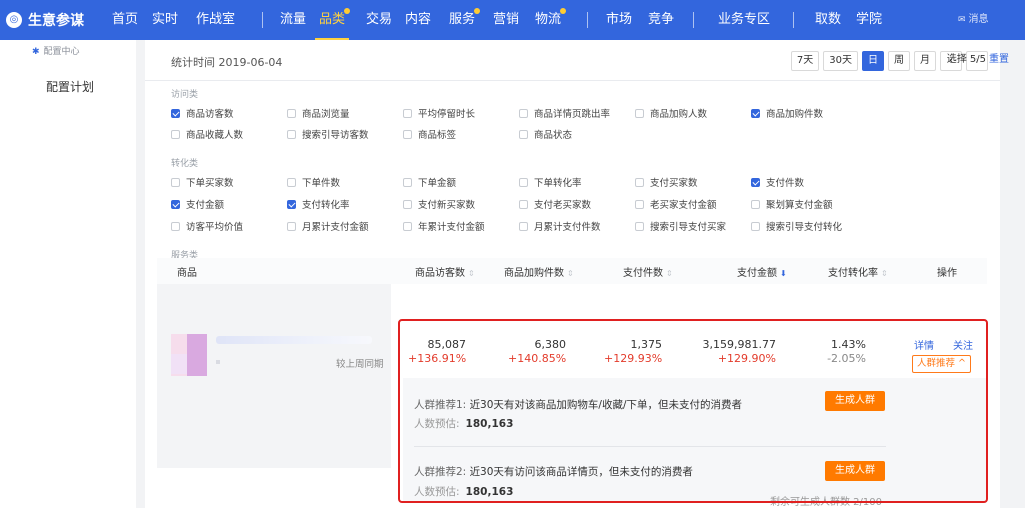 Image resolution: width=1025 pixels, height=508 pixels. I want to click on recommend-1: 人群推荐1: 近30天有对该商品加购物车/收藏/下单，但未支付的消费者, so click(578, 404).